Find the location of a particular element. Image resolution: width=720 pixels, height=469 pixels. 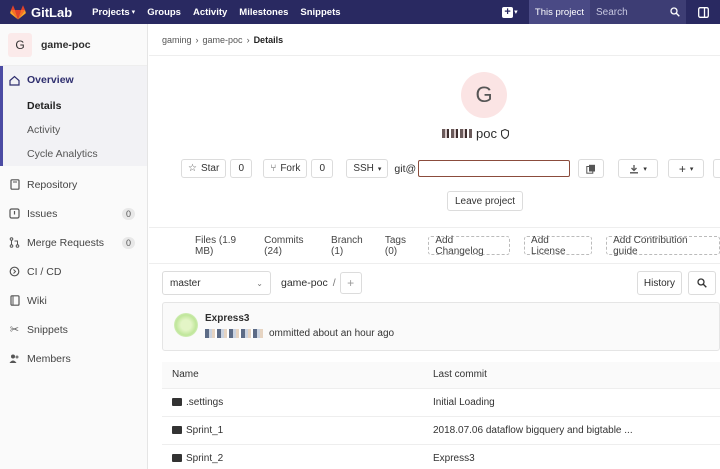

branch-select: master ⌄ is located at coordinates (216, 283).